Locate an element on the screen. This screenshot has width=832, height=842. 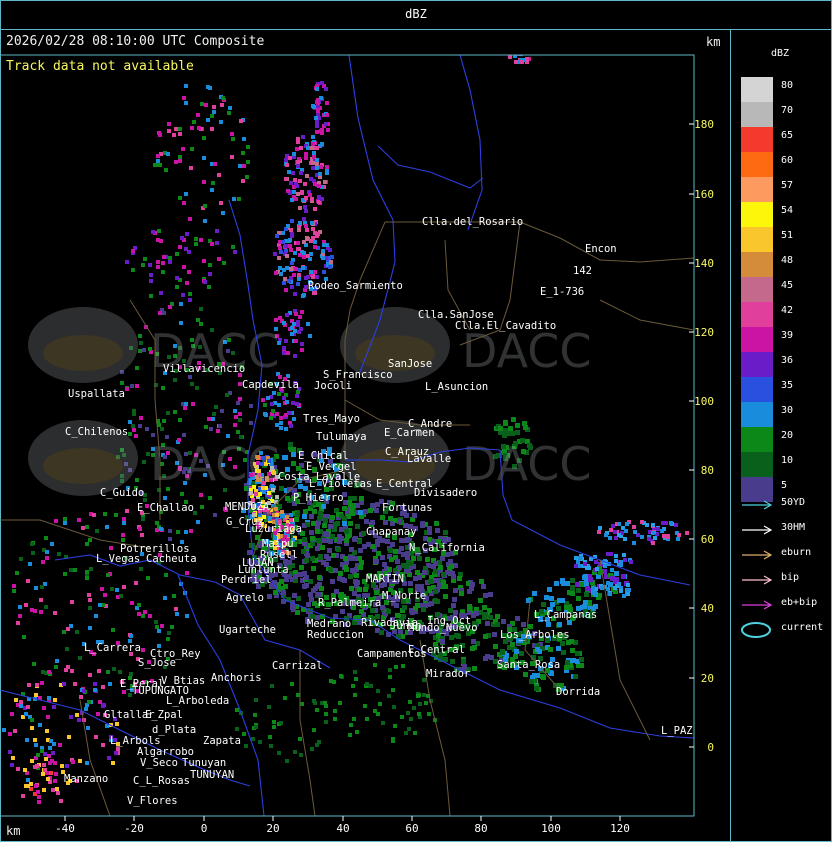
window-title: dBZ is located at coordinates (416, 14).